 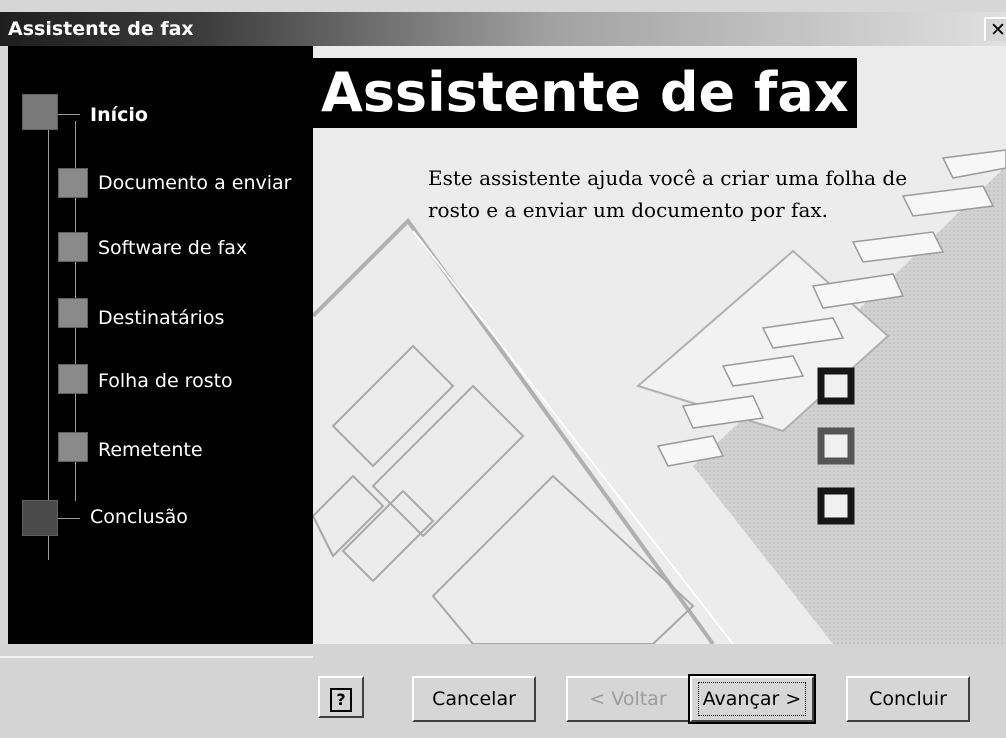 I want to click on step-conclusao: Conclusão, so click(x=139, y=517).